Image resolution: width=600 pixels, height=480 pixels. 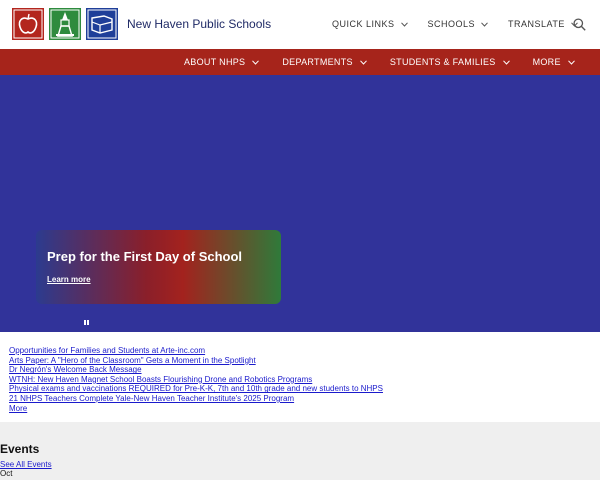 I want to click on translate-menu: TRANSLATE, so click(x=543, y=24).